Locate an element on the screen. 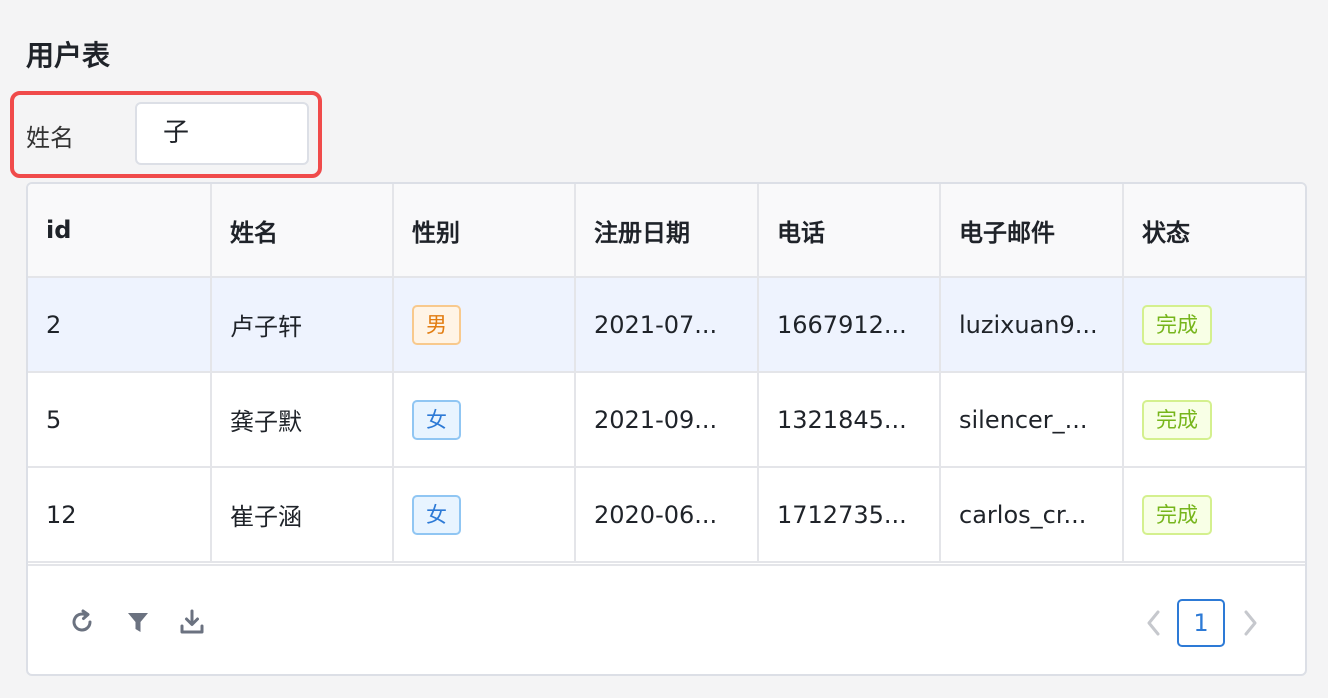 Image resolution: width=1328 pixels, height=698 pixels. cell-name: 崔子涵 is located at coordinates (302, 515).